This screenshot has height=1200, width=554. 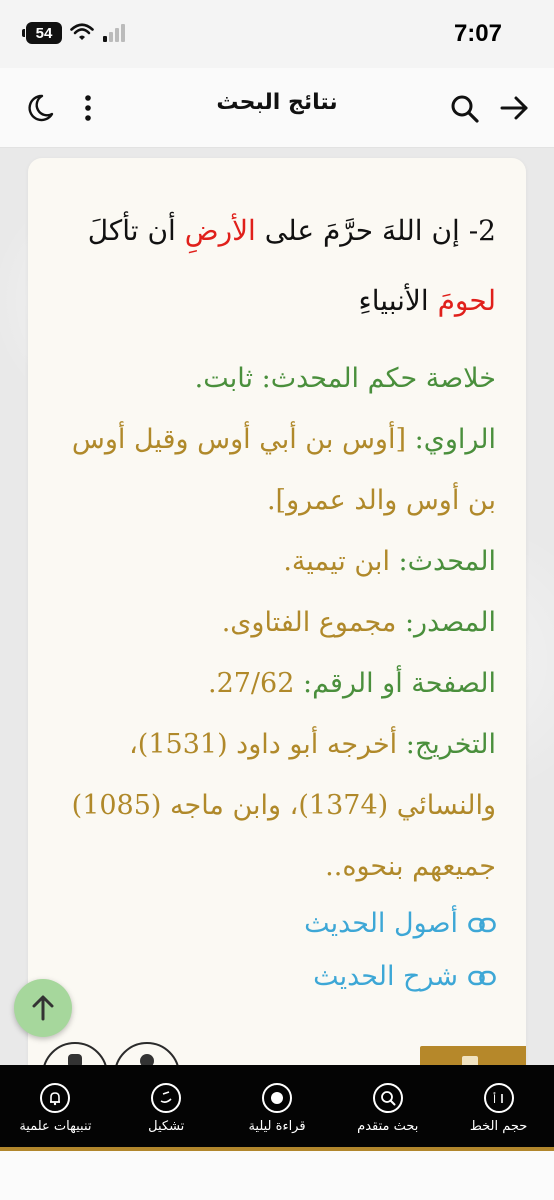 I want to click on source-value: مجموع الفتاوى., so click(x=309, y=622).